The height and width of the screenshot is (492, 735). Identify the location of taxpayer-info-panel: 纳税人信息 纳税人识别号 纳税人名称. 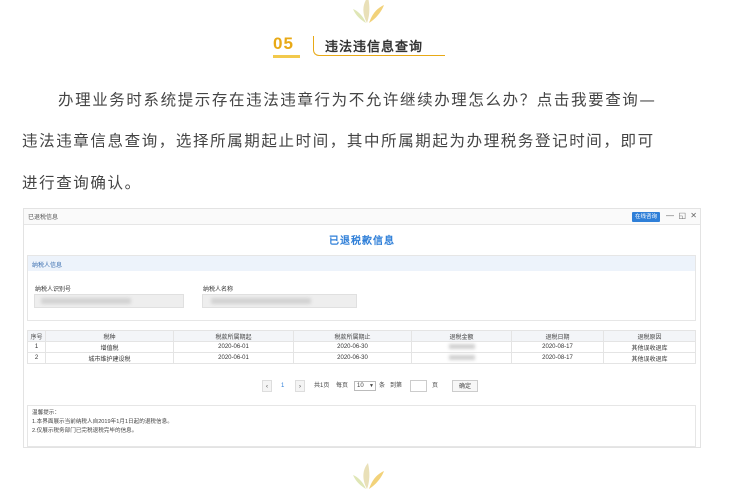
(361, 288).